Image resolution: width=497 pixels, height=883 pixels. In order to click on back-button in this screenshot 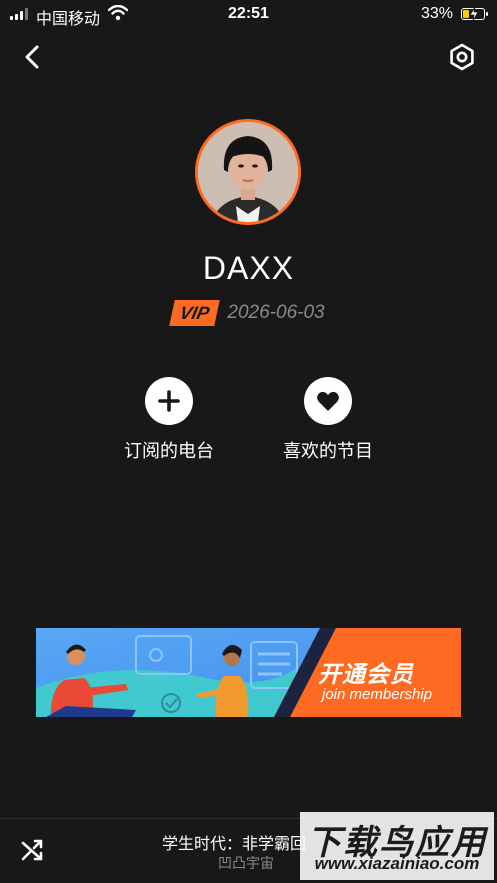, I will do `click(33, 57)`.